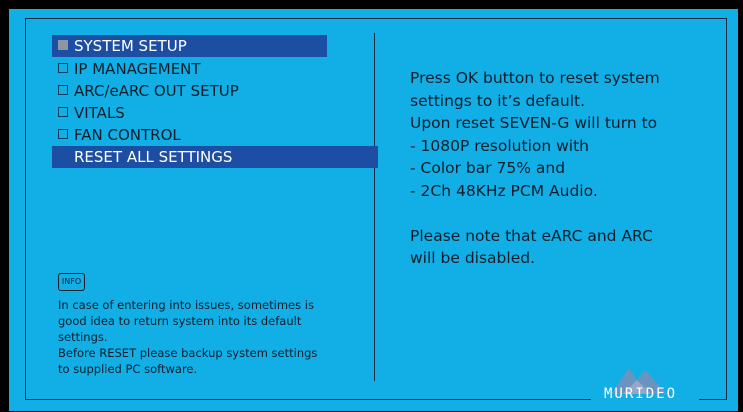 Image resolution: width=743 pixels, height=412 pixels. Describe the element at coordinates (127, 135) in the screenshot. I see `menu-item-label: FAN CONTROL` at that location.